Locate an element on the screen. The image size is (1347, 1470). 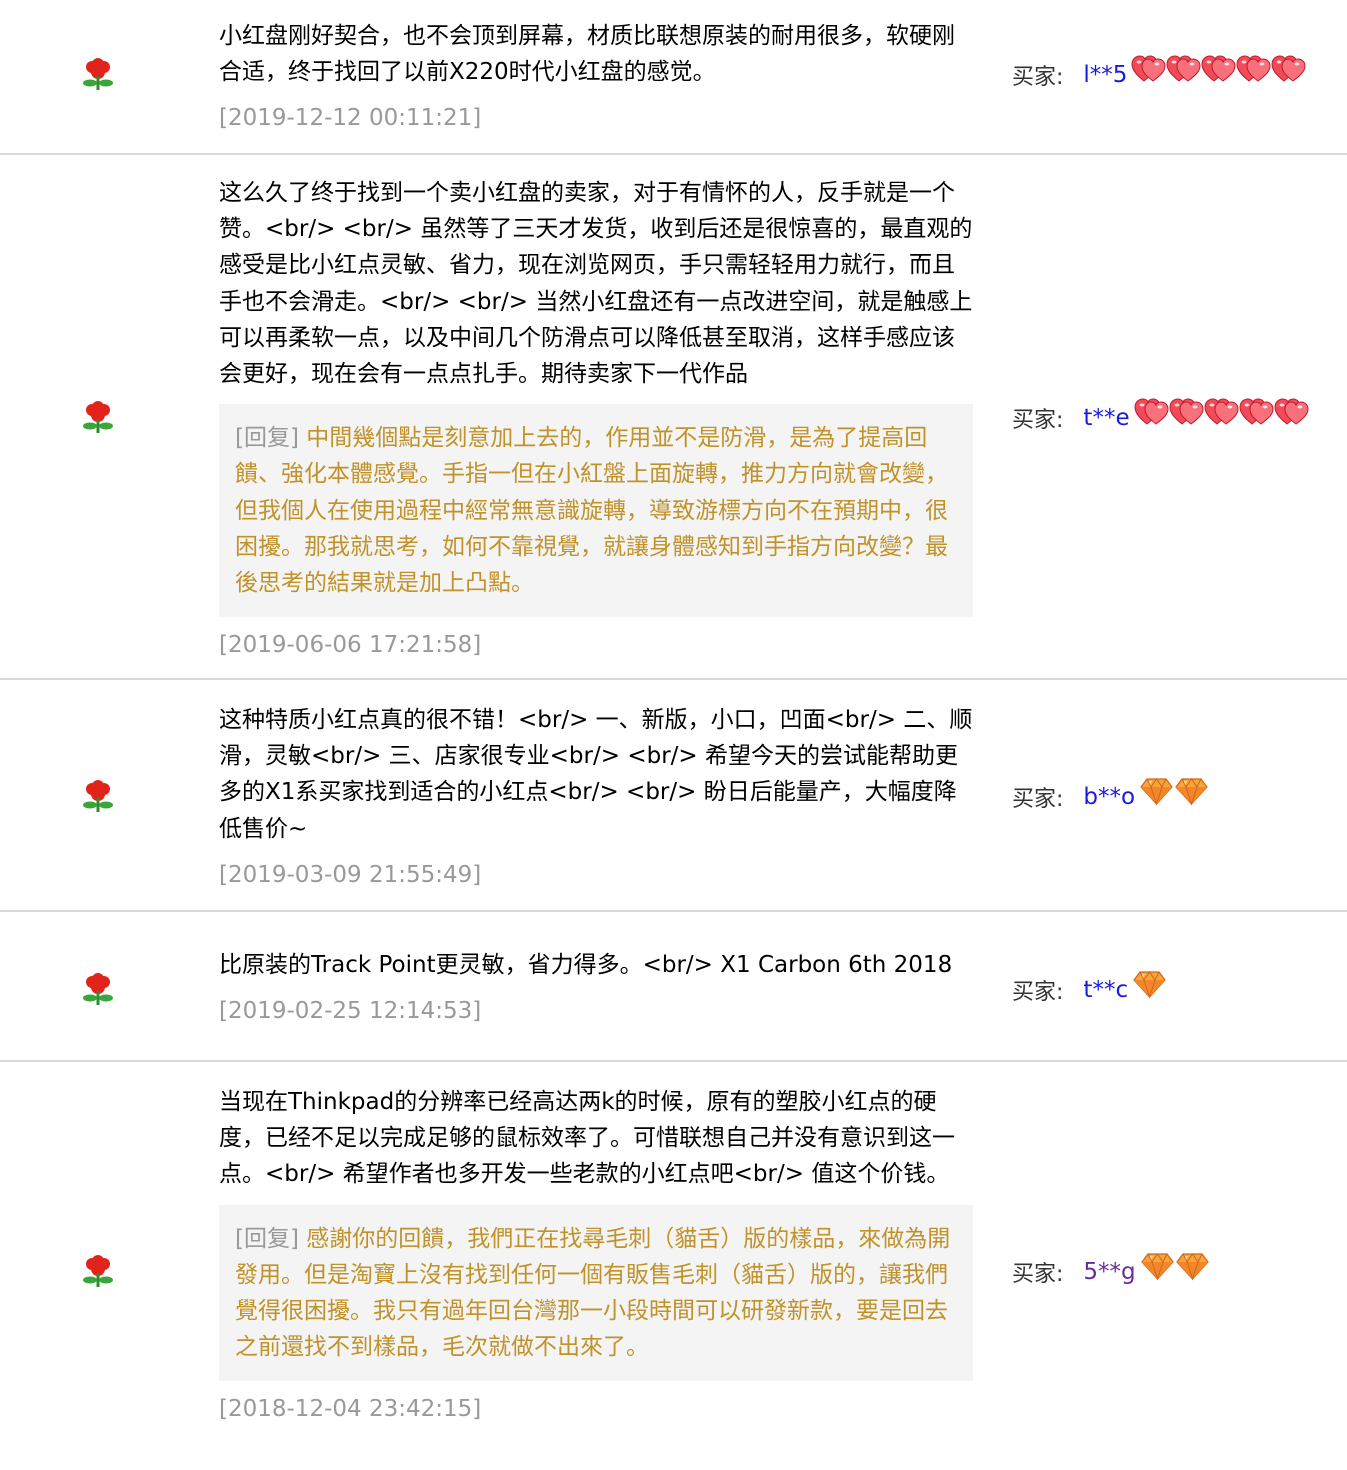
buyer-info: 买家: l**5 is located at coordinates (1159, 73).